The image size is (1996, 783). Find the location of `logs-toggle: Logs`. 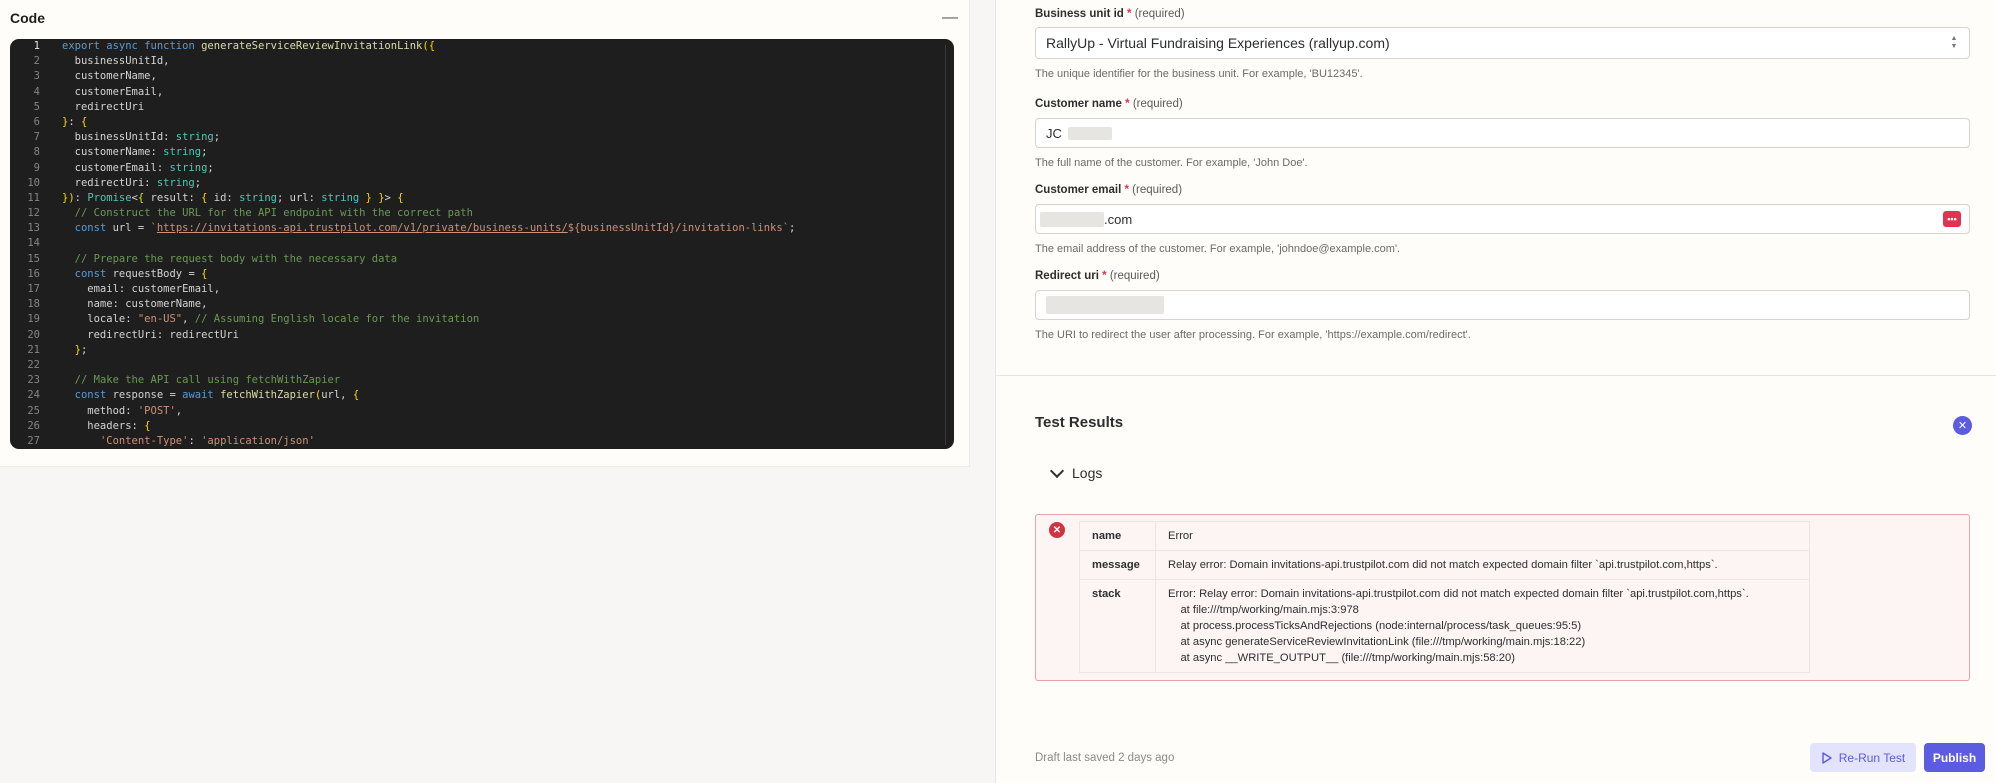

logs-toggle: Logs is located at coordinates (1076, 472).